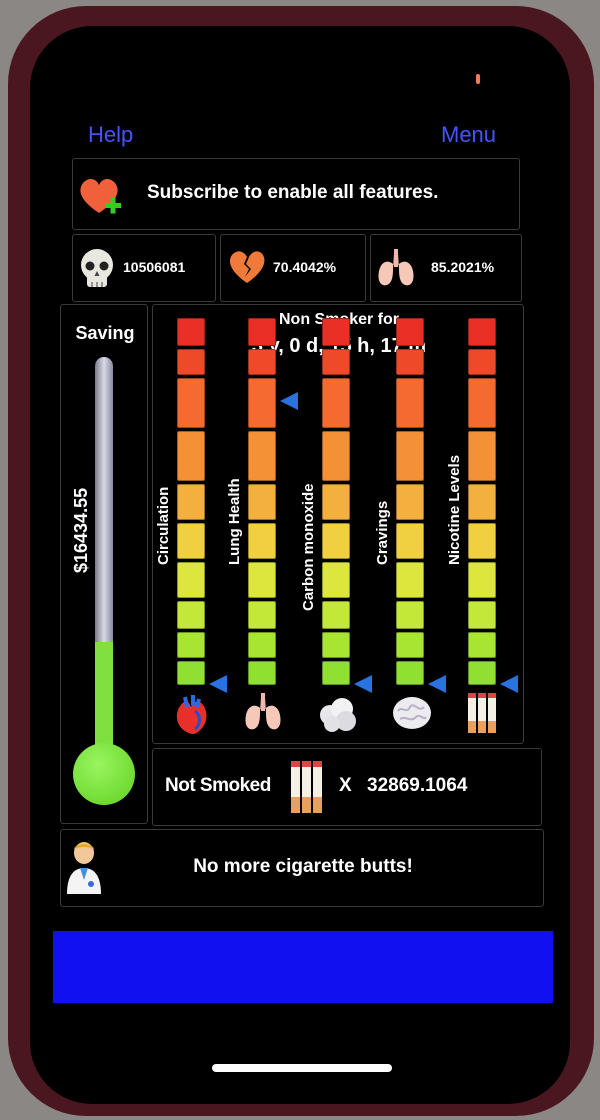 The height and width of the screenshot is (1120, 600). Describe the element at coordinates (247, 267) in the screenshot. I see `broken-heart-icon` at that location.